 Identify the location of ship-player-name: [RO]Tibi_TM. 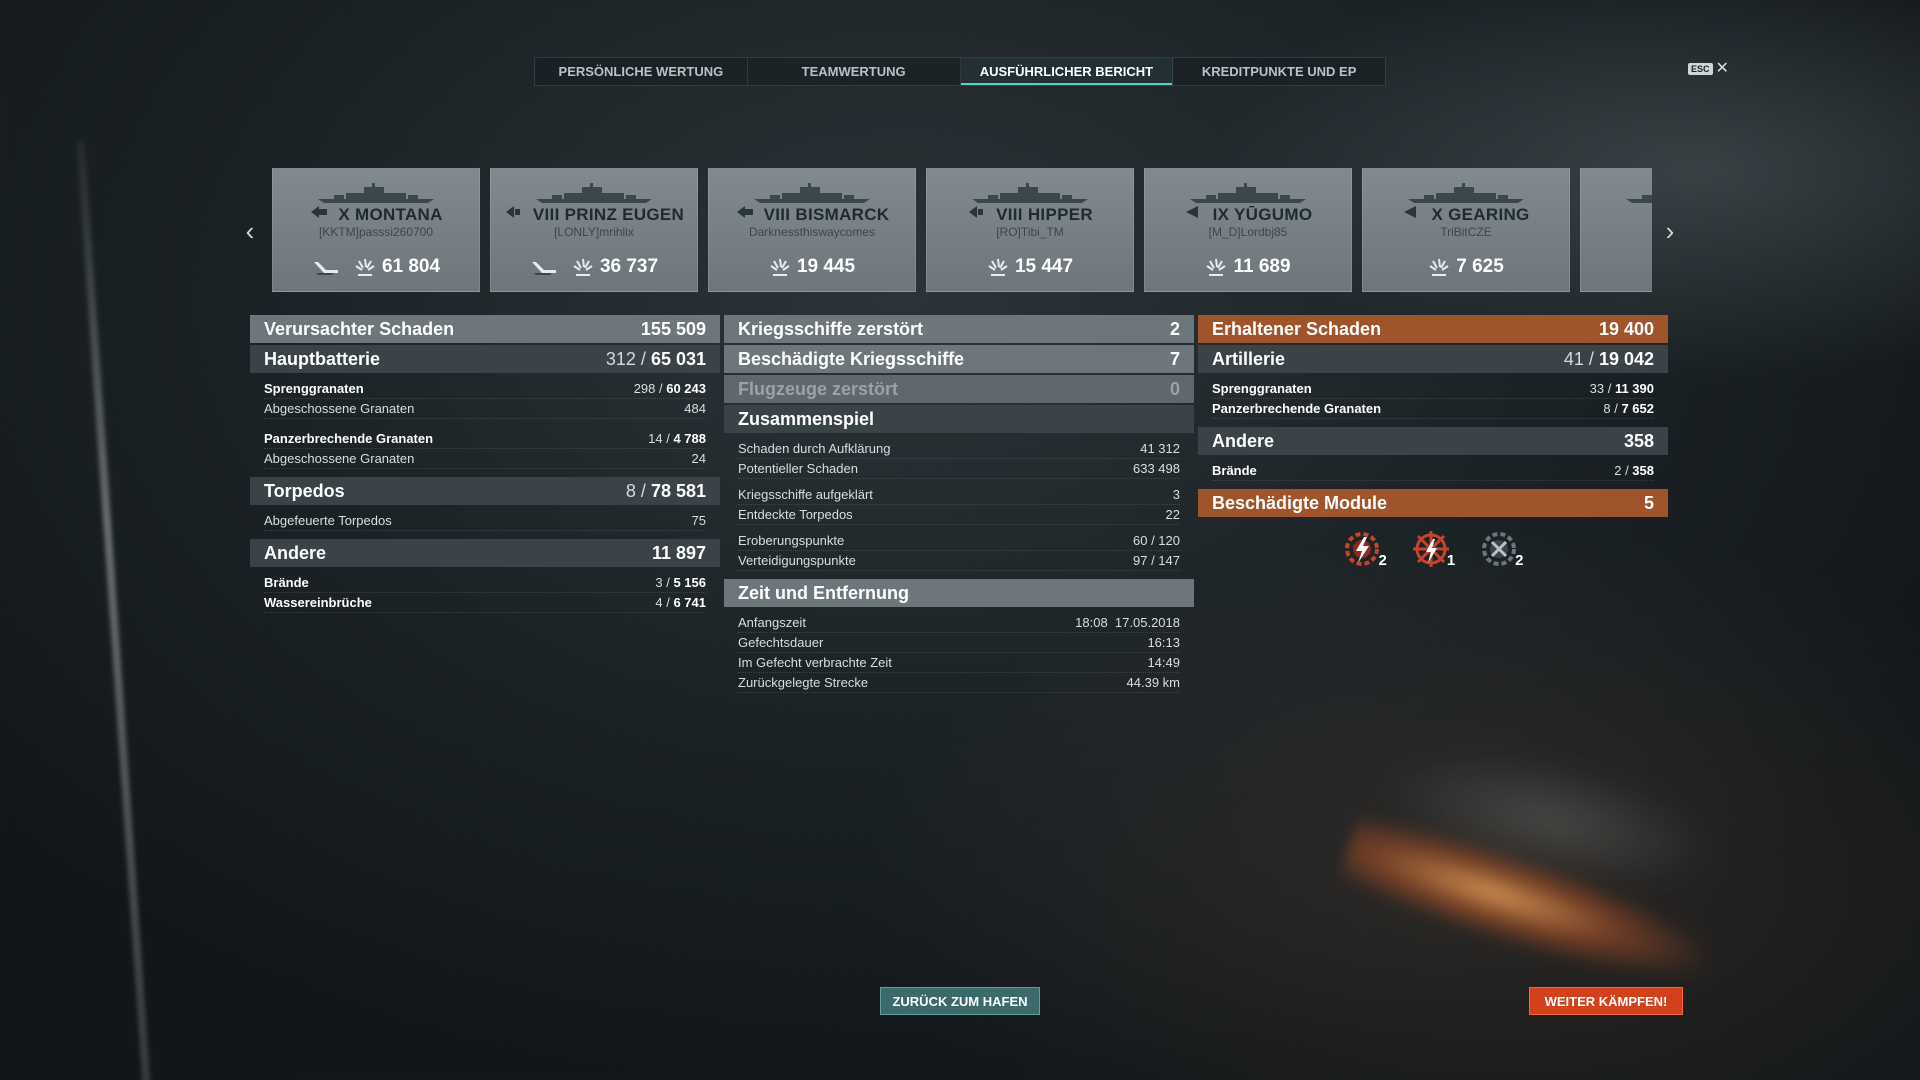
(1030, 232).